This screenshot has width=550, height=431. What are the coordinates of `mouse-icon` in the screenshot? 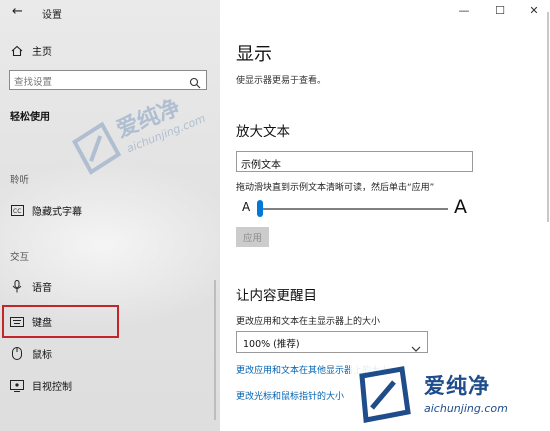 It's located at (17, 354).